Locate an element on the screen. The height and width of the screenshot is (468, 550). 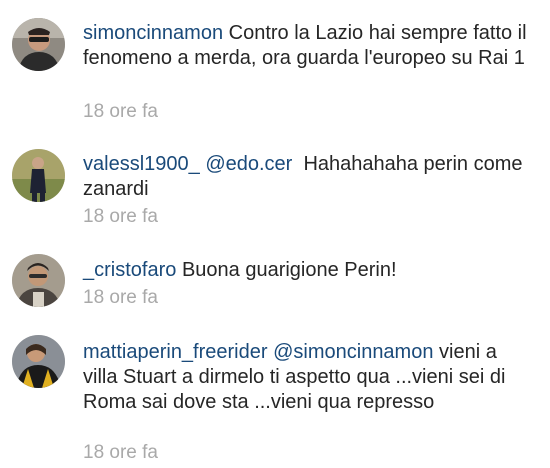
comment-username: simoncinnamon is located at coordinates (153, 33).